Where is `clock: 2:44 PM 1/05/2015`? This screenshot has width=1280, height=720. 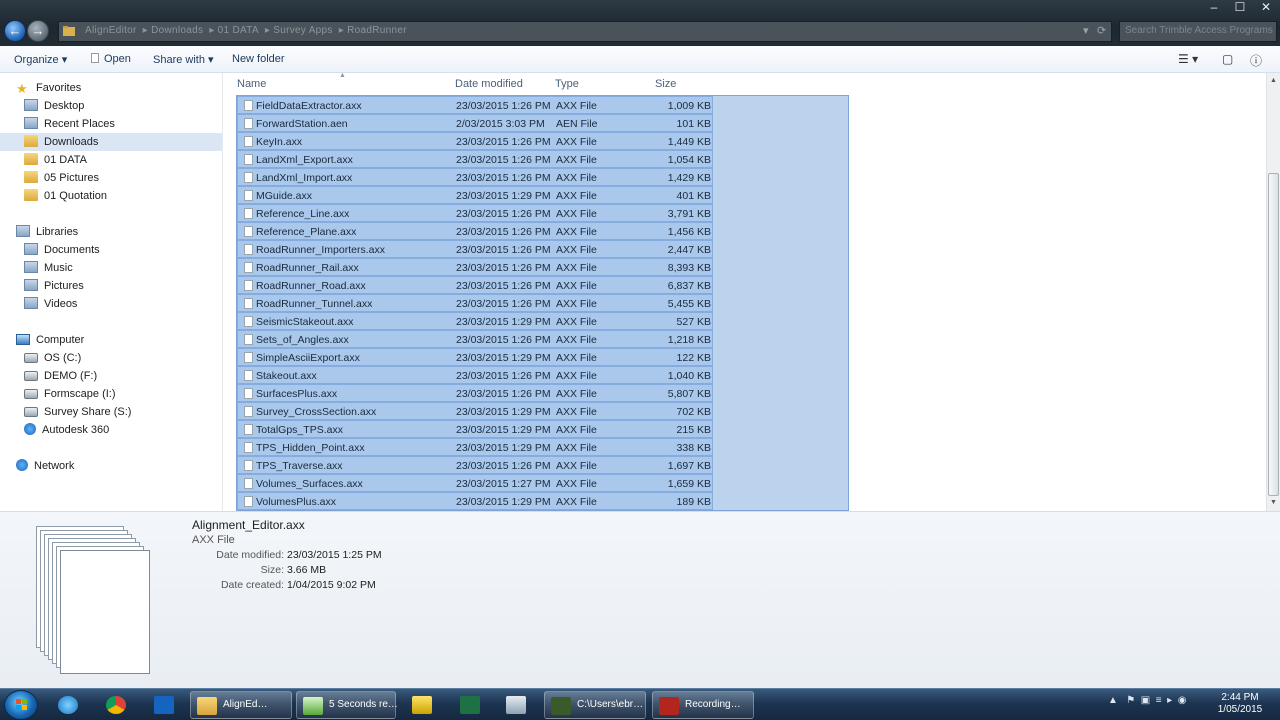
clock: 2:44 PM 1/05/2015 is located at coordinates (1240, 704).